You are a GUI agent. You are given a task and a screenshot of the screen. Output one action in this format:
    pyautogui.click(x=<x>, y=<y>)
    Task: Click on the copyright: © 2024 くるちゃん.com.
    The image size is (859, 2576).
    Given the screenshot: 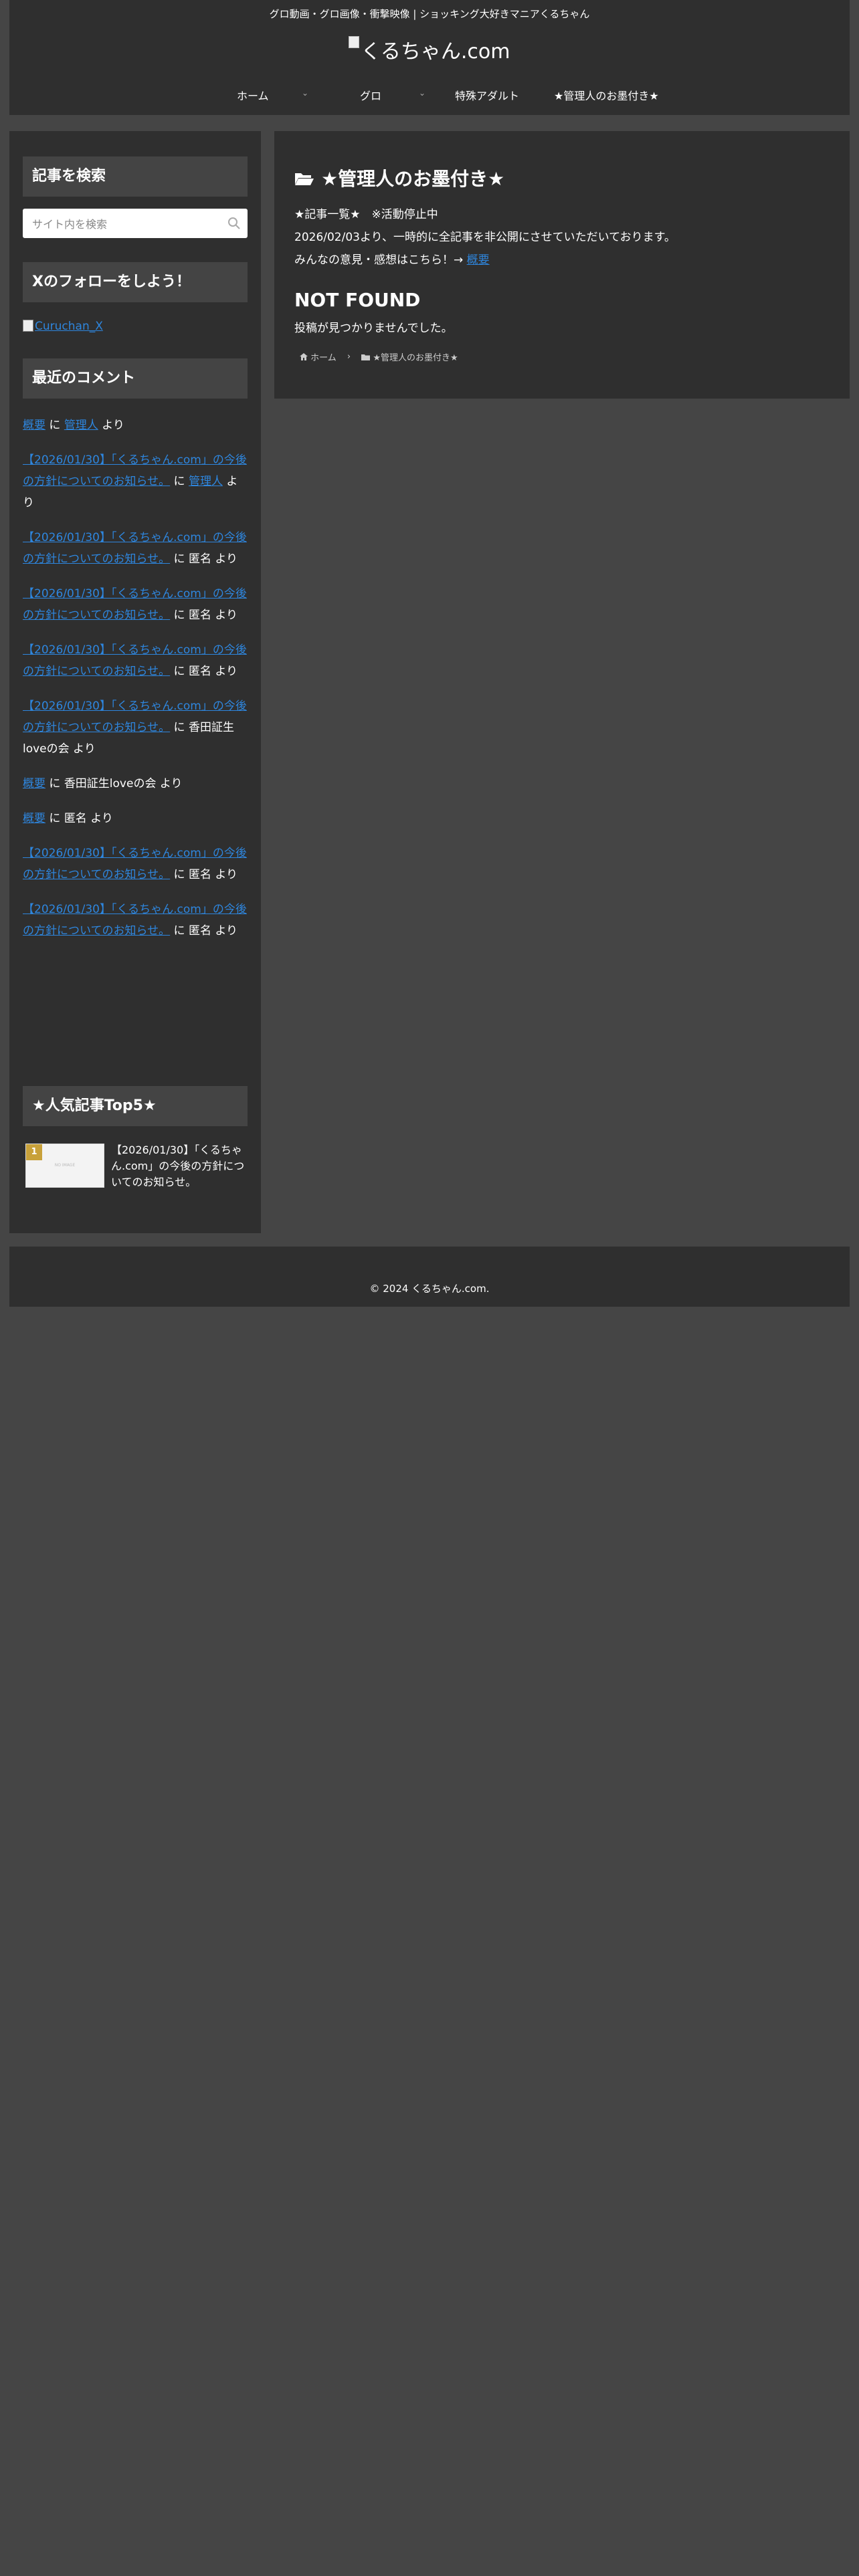 What is the action you would take?
    pyautogui.click(x=429, y=1289)
    